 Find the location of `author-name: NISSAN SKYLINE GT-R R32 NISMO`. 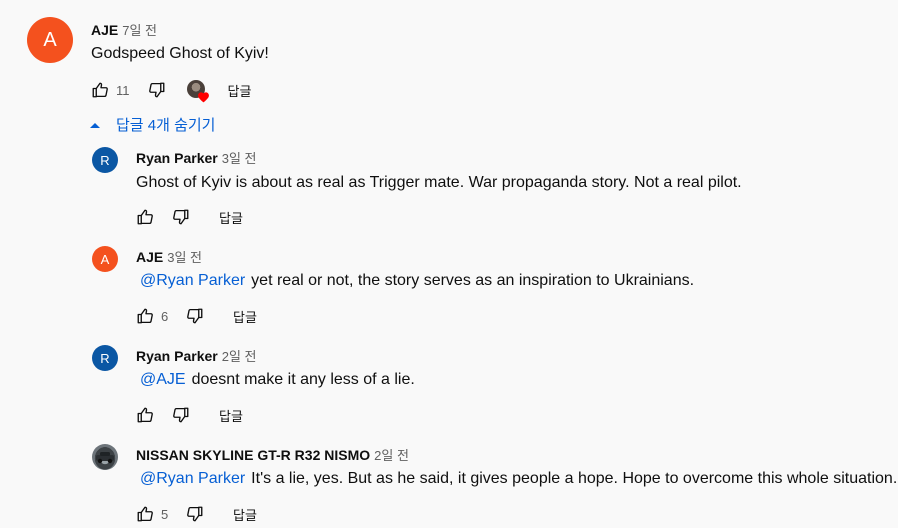

author-name: NISSAN SKYLINE GT-R R32 NISMO is located at coordinates (253, 455).